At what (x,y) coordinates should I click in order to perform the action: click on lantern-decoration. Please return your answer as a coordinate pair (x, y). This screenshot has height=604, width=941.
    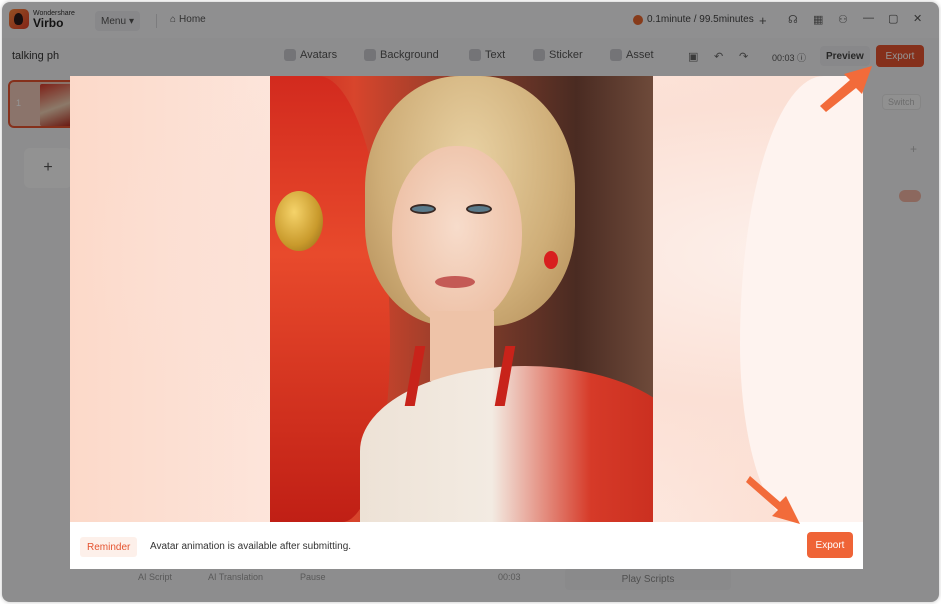
    Looking at the image, I should click on (299, 221).